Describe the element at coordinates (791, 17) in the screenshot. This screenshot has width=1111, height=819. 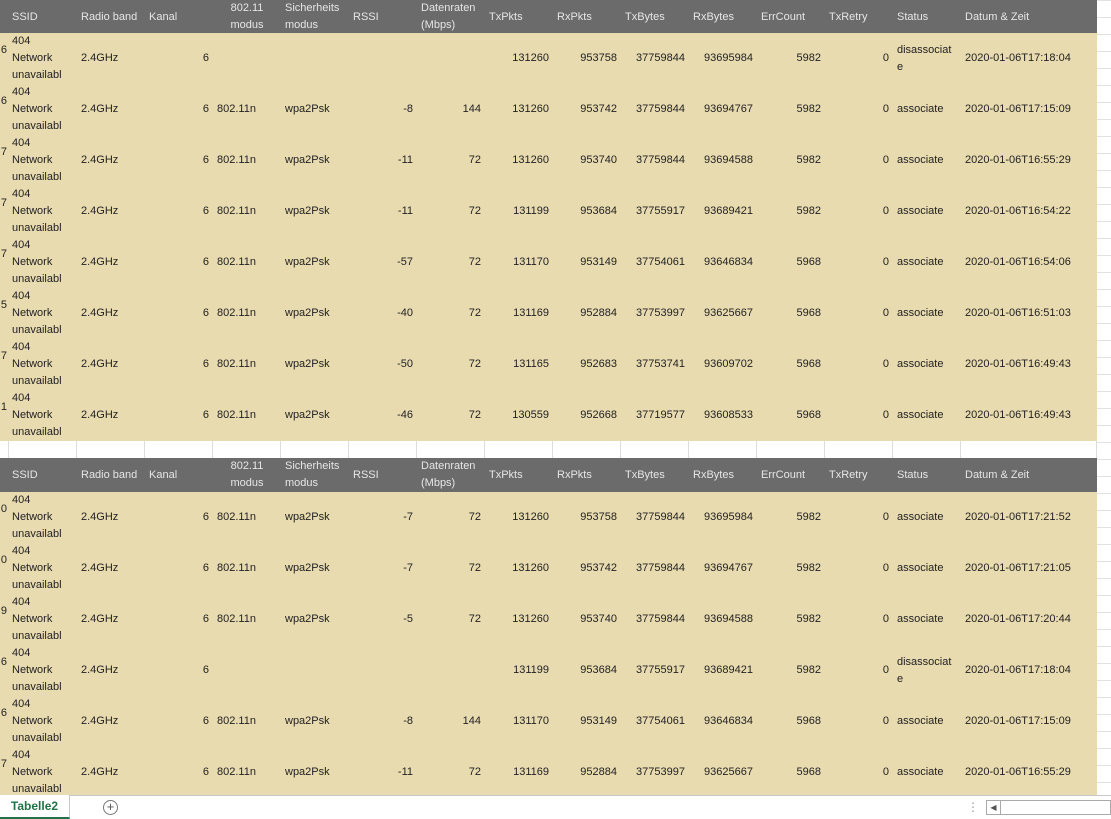
I see `column-header: ErrCount` at that location.